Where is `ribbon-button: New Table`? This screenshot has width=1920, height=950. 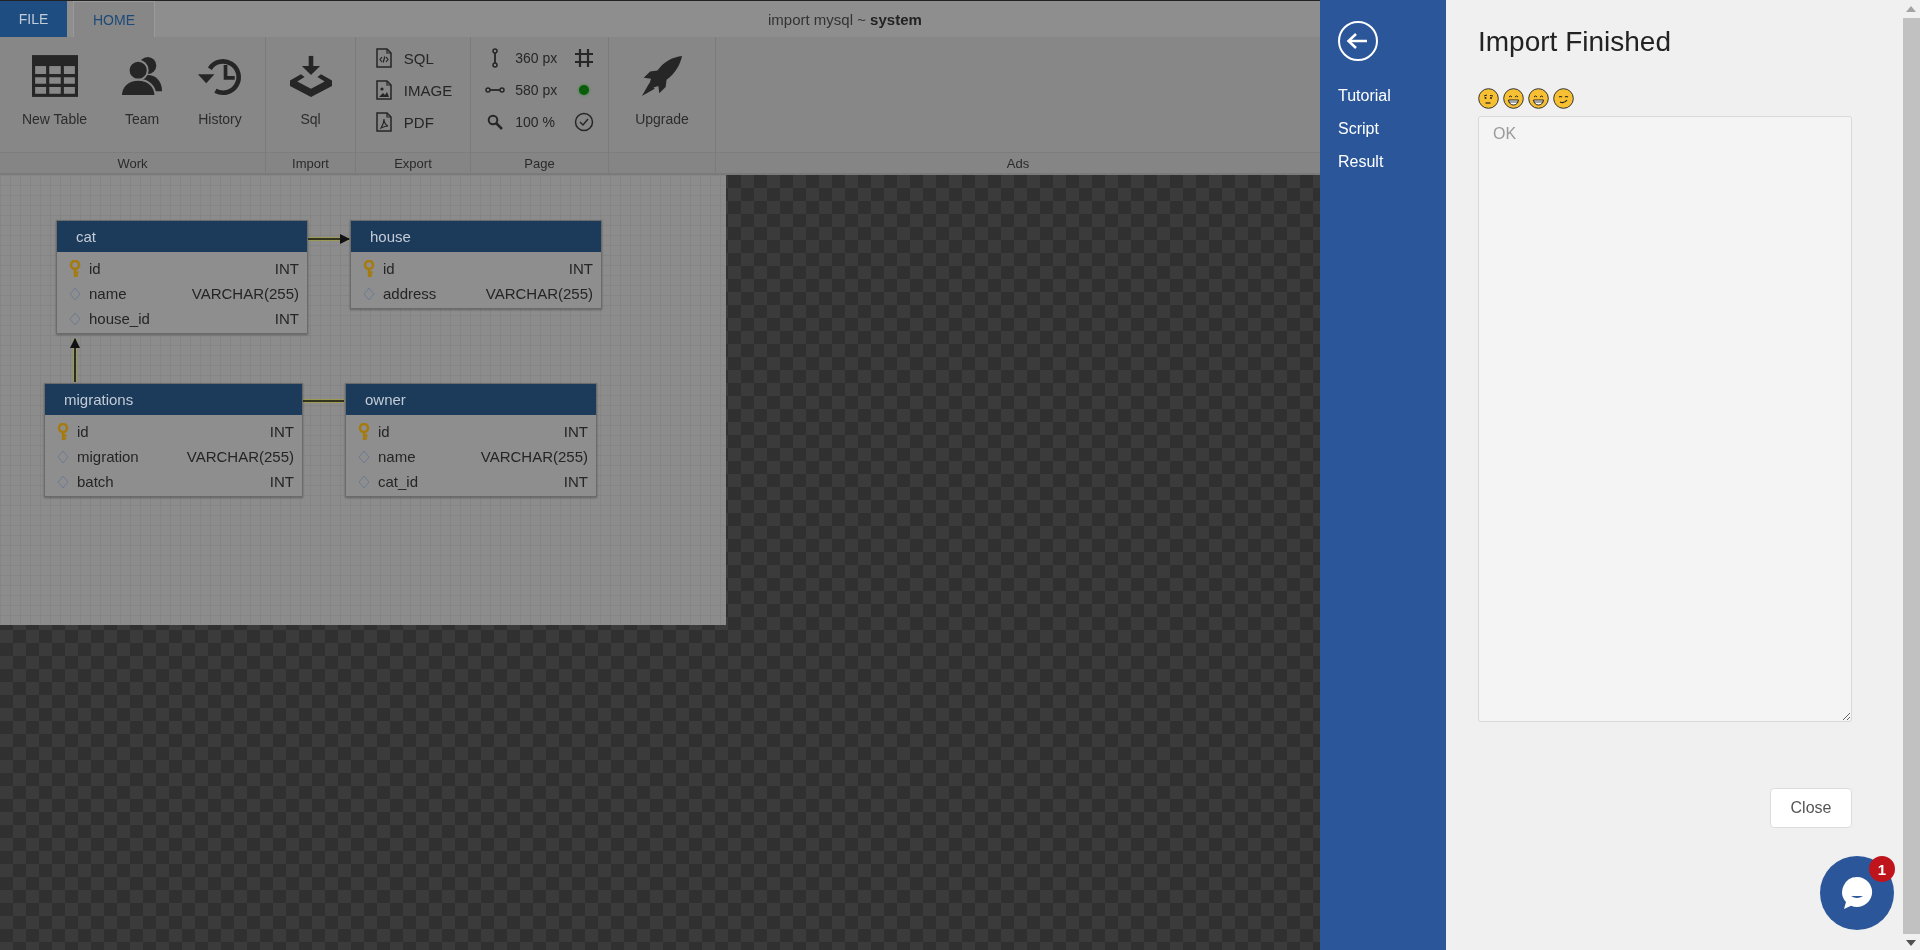
ribbon-button: New Table is located at coordinates (54, 97).